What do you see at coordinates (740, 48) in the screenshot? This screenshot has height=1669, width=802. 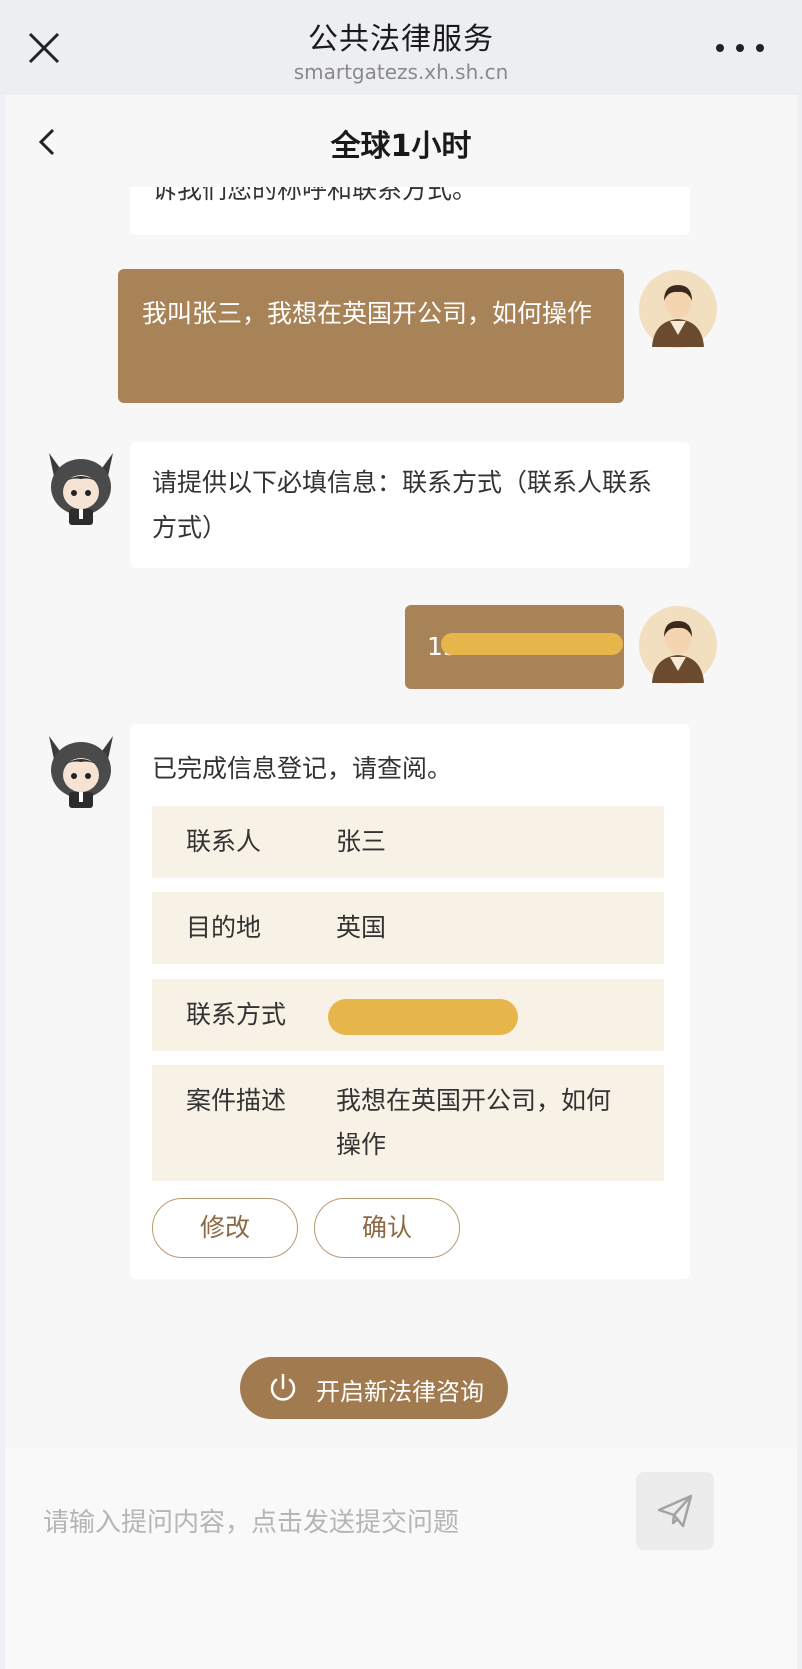 I see `more-dots-icon` at bounding box center [740, 48].